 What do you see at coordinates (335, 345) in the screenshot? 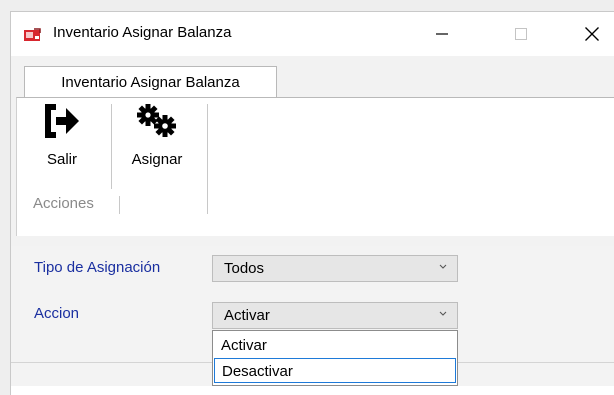
I see `dropdown-option-activar: Activar` at bounding box center [335, 345].